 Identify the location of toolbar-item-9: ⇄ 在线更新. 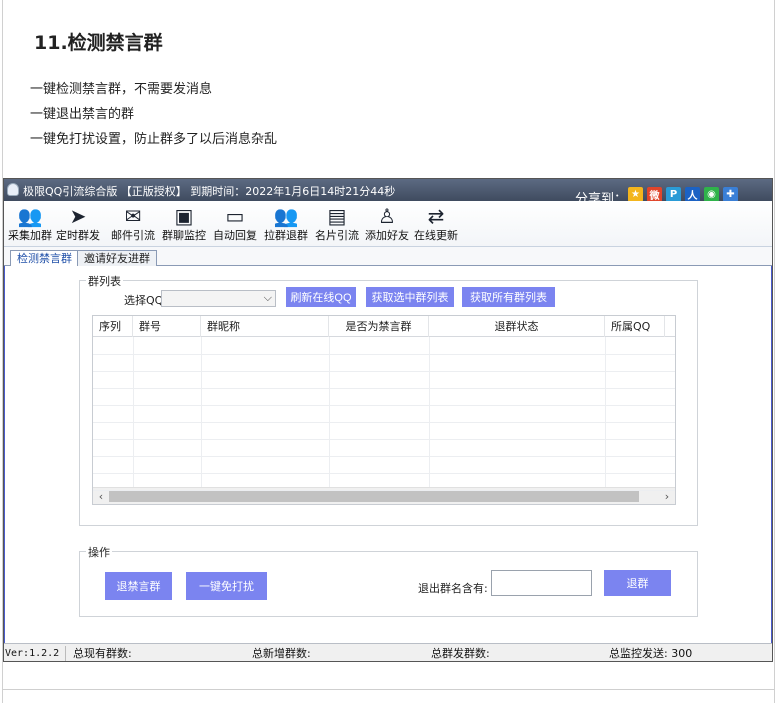
(436, 223).